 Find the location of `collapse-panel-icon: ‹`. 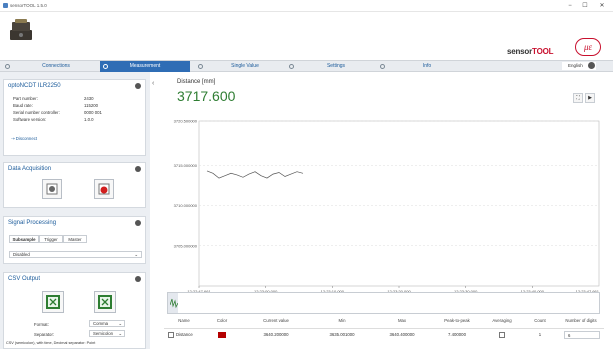

collapse-panel-icon: ‹ is located at coordinates (156, 84).